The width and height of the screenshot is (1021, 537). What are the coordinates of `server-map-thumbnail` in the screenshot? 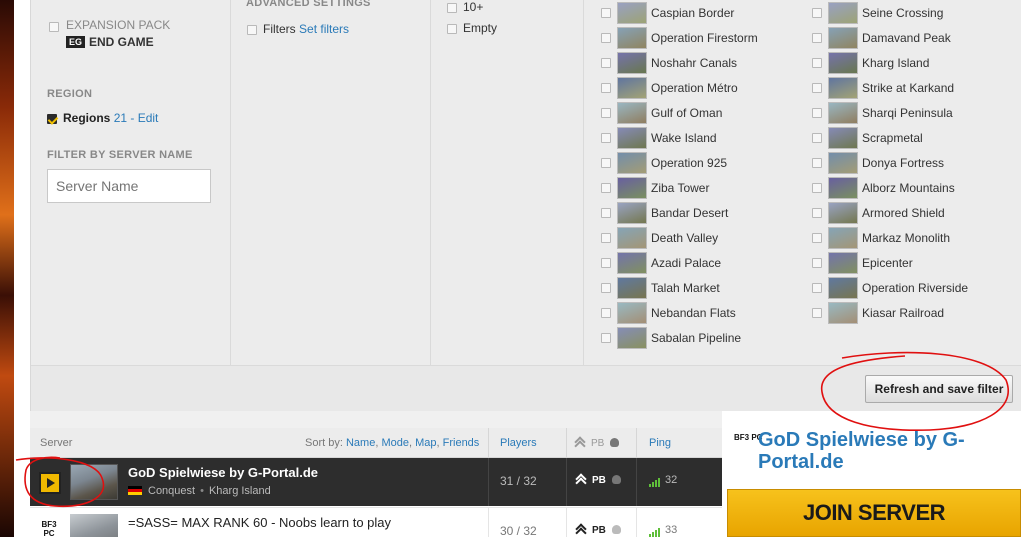 It's located at (94, 525).